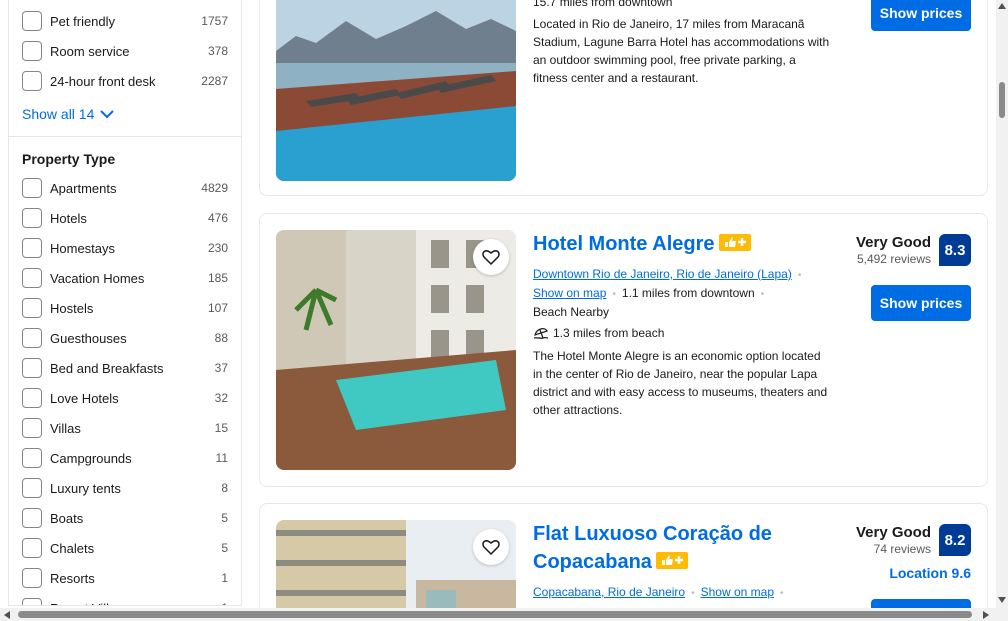  What do you see at coordinates (125, 188) in the screenshot?
I see `filter-property-type: Apartments 4829` at bounding box center [125, 188].